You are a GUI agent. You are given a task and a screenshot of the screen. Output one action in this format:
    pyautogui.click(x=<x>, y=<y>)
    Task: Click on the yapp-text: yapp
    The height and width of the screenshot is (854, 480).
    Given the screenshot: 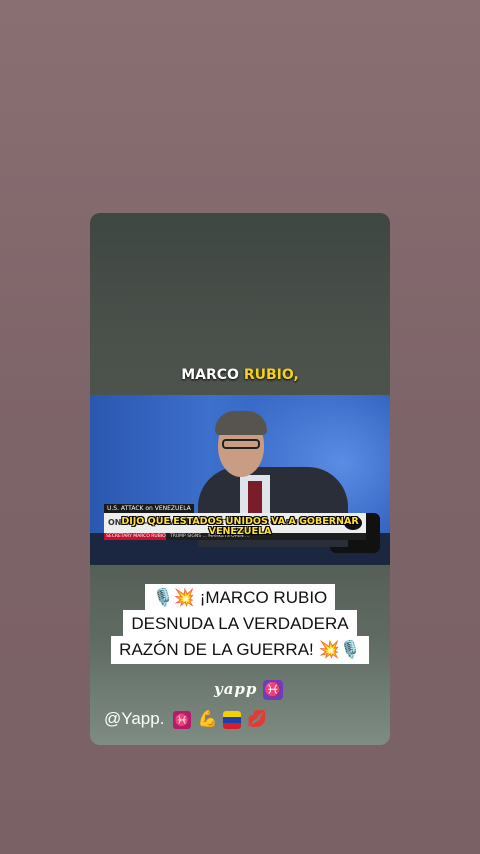 What is the action you would take?
    pyautogui.click(x=236, y=689)
    